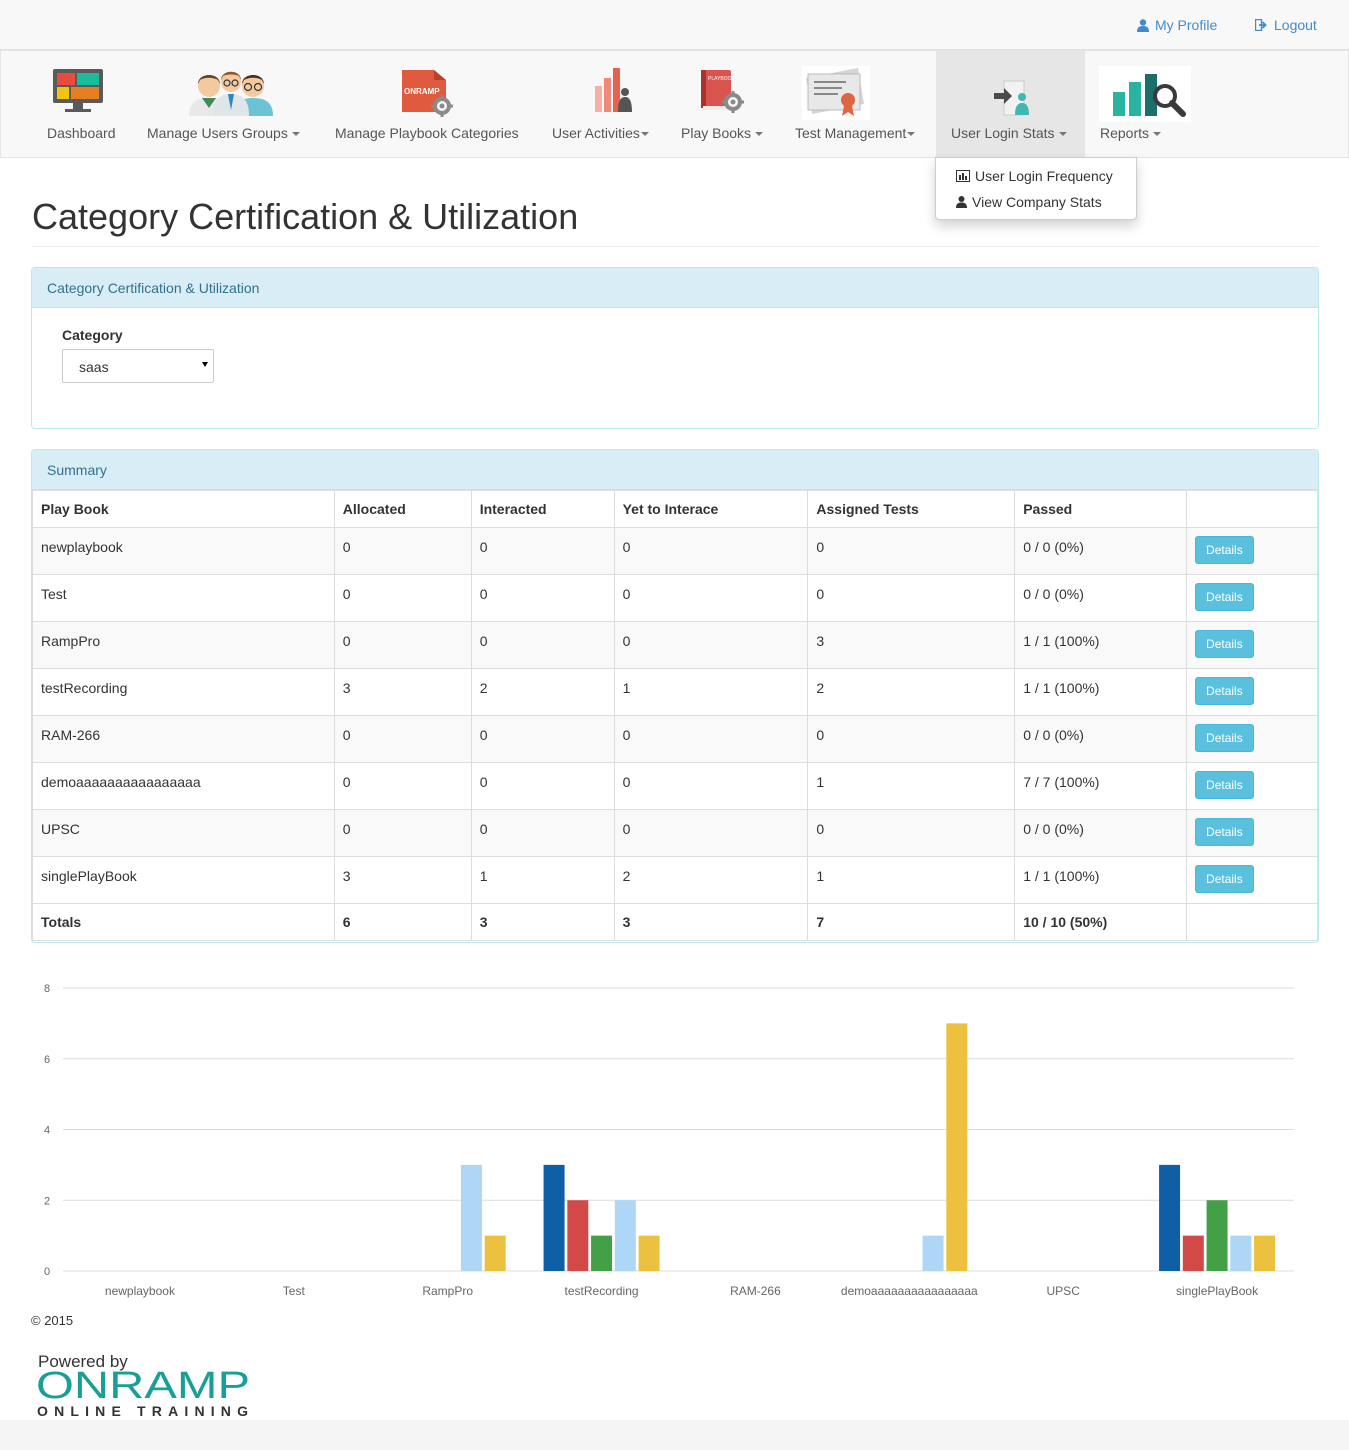 The height and width of the screenshot is (1450, 1349). Describe the element at coordinates (675, 739) in the screenshot. I see `table-row: RAM-266 0 0 0 0 0 / 0 (0%) Details` at that location.